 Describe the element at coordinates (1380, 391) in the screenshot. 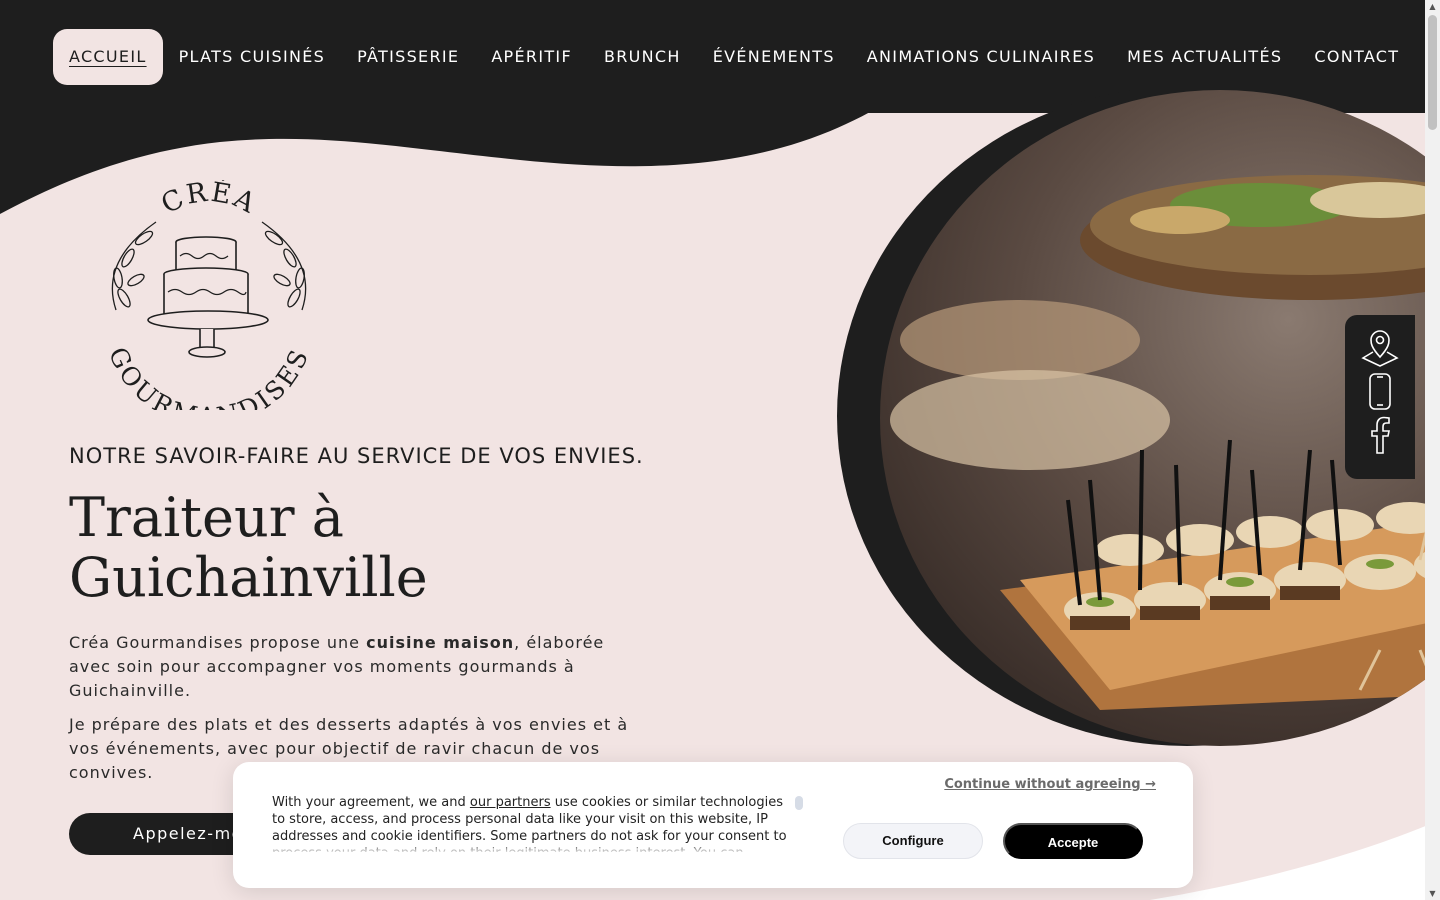

I see `phone-icon` at that location.